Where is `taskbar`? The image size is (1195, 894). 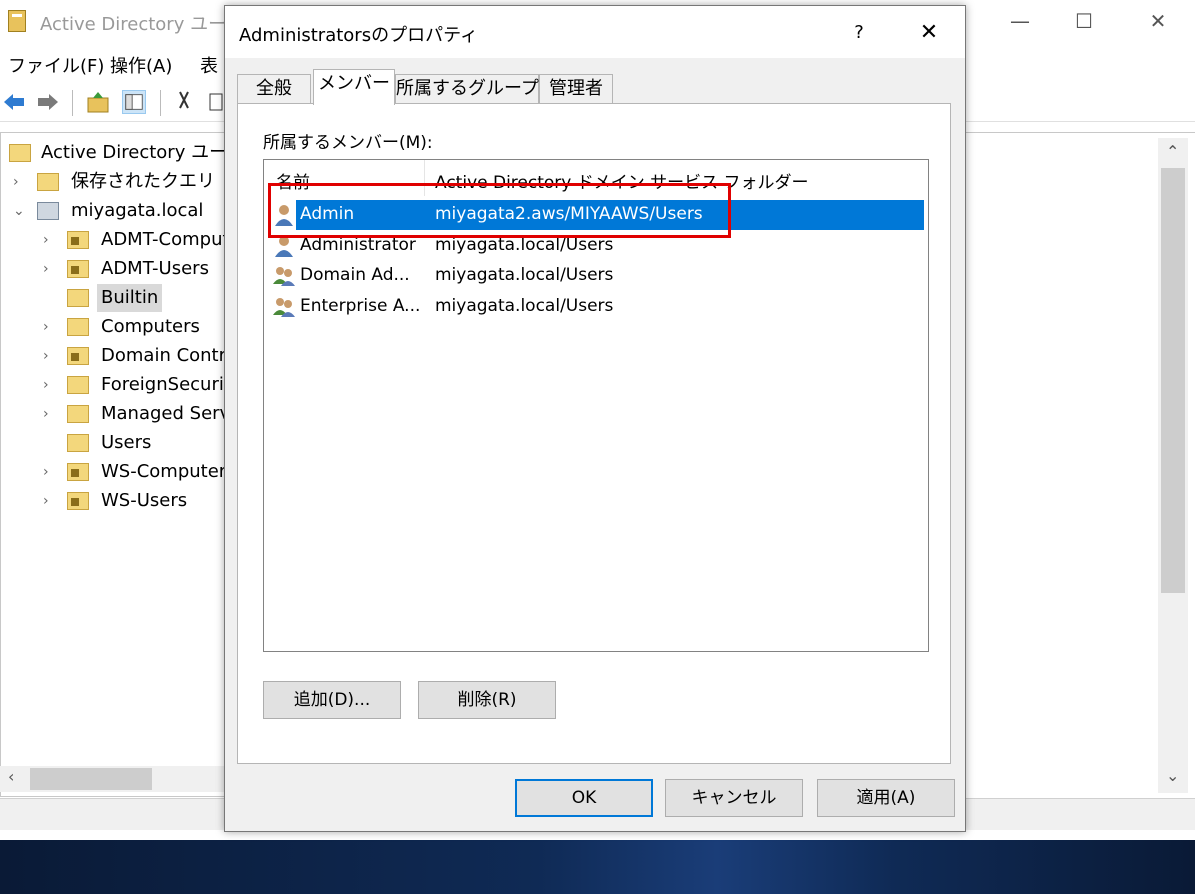
taskbar is located at coordinates (597, 867).